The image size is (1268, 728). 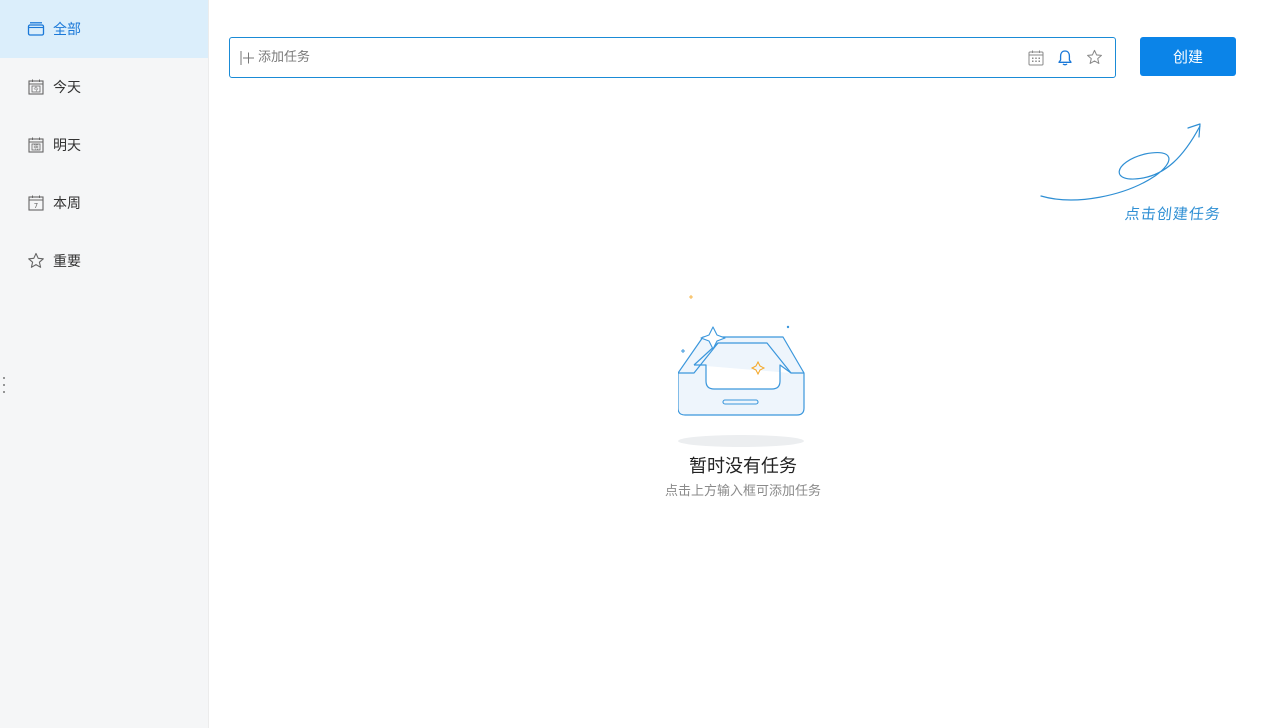 I want to click on week-calendar-icon: 7, so click(x=36, y=203).